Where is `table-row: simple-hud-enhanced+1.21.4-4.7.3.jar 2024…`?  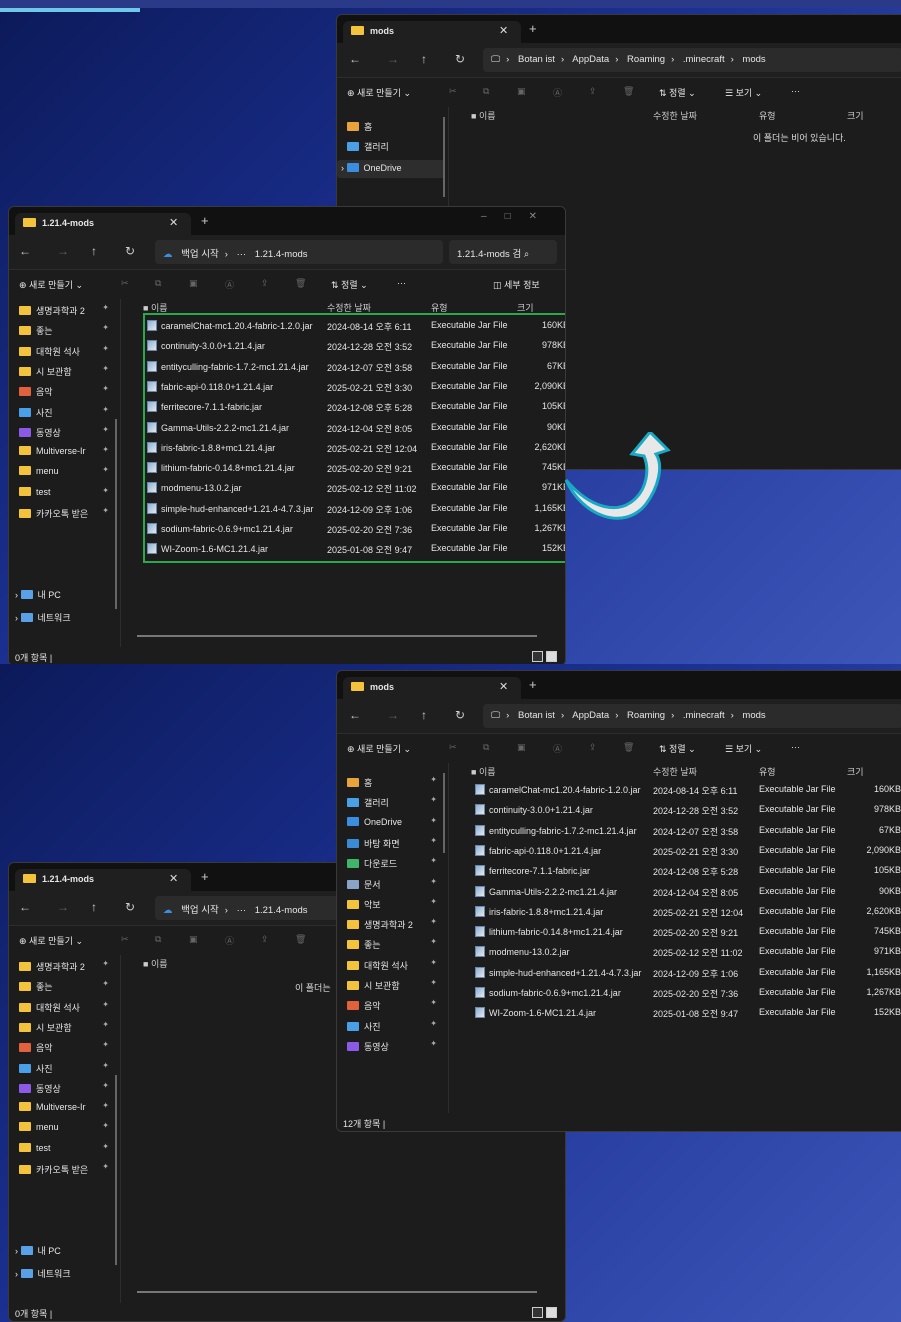
table-row: simple-hud-enhanced+1.21.4-4.7.3.jar 2024… is located at coordinates (676, 972).